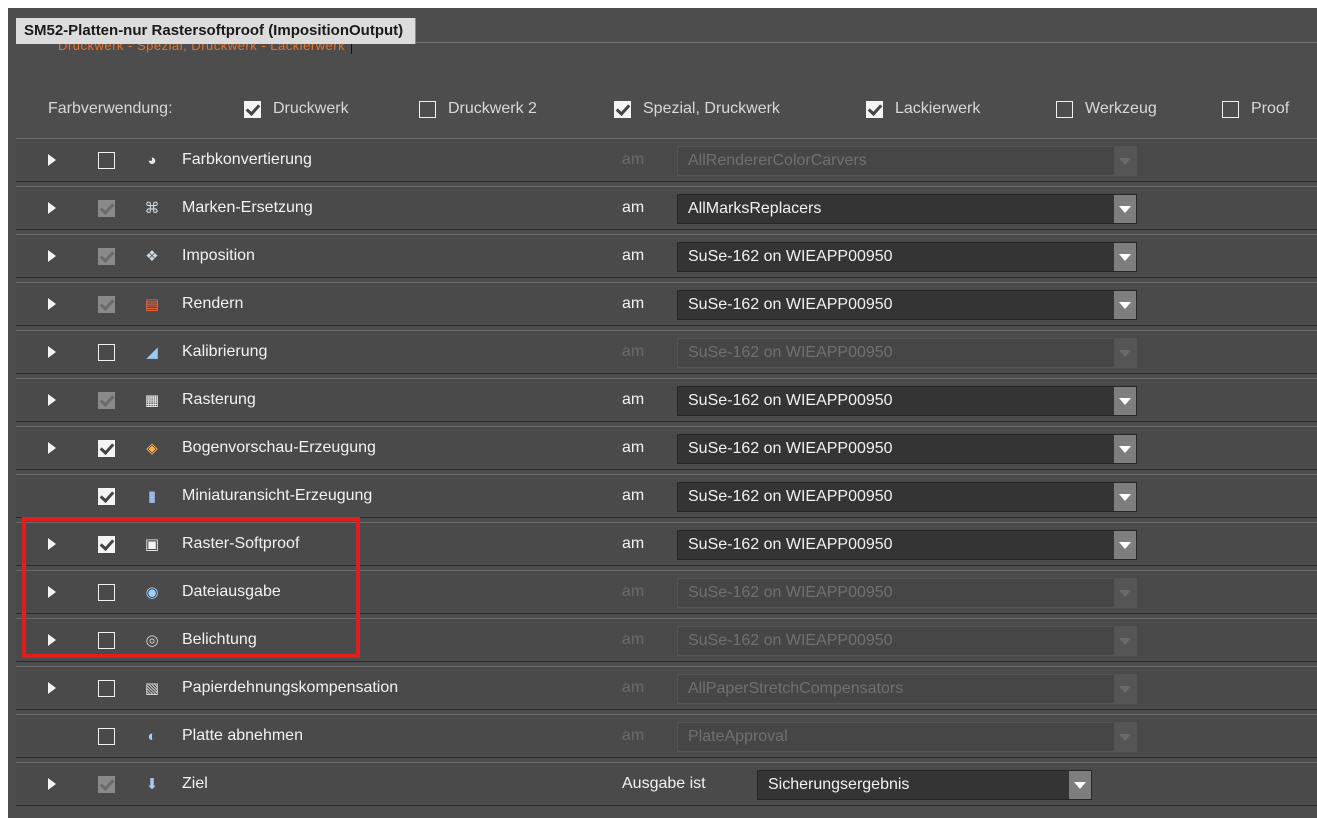 Image resolution: width=1317 pixels, height=818 pixels. What do you see at coordinates (152, 736) in the screenshot?
I see `plate-approval-icon: ◐` at bounding box center [152, 736].